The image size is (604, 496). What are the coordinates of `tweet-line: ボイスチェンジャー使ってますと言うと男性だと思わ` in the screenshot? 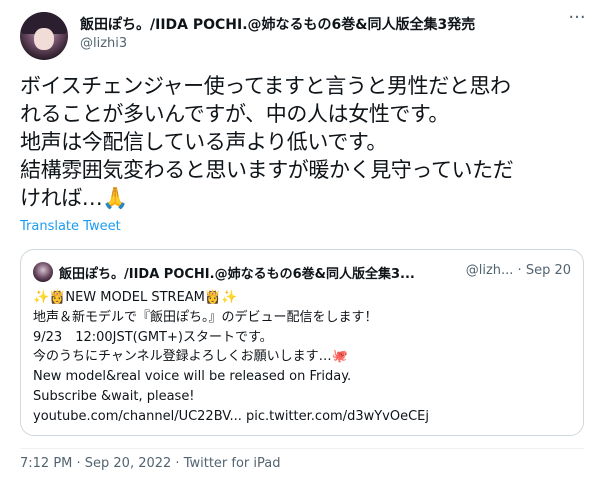 It's located at (265, 86).